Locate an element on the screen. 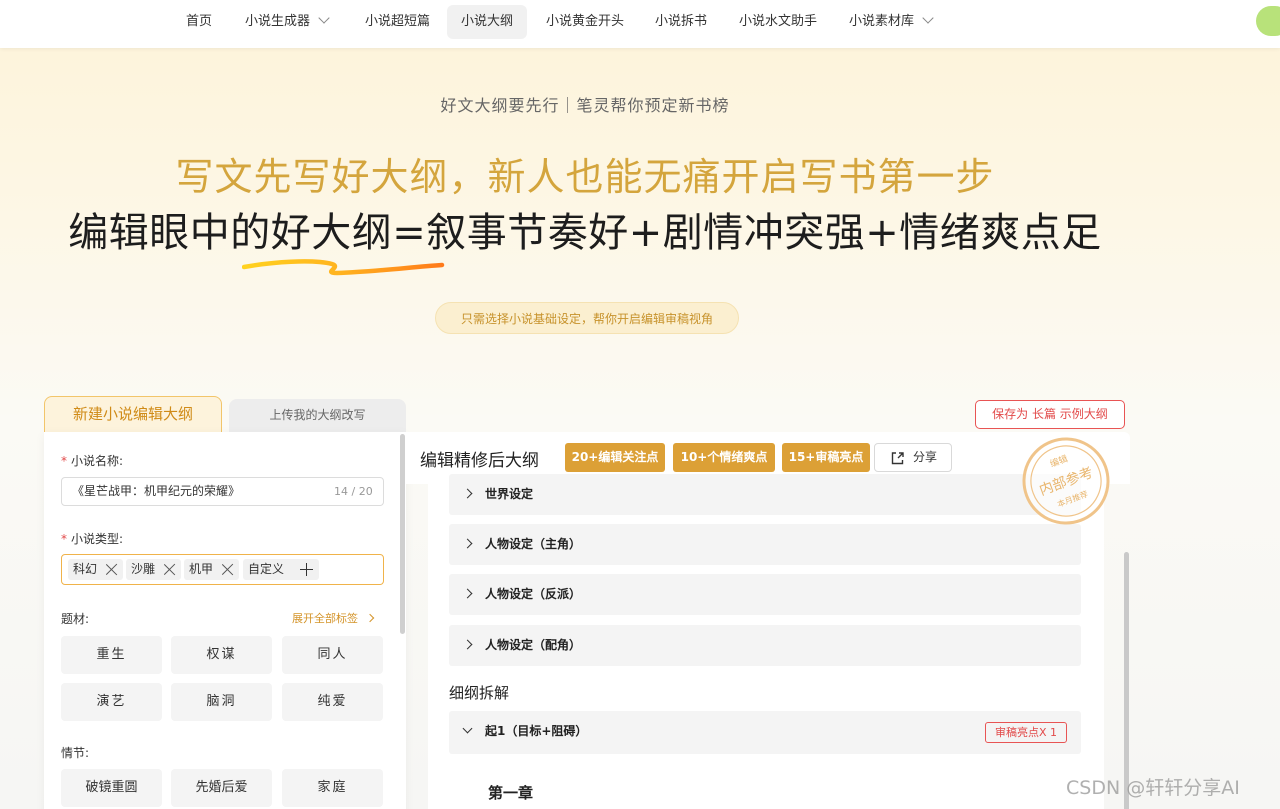 Image resolution: width=1280 pixels, height=809 pixels. nav-item-outline: 小说大纲 is located at coordinates (487, 22).